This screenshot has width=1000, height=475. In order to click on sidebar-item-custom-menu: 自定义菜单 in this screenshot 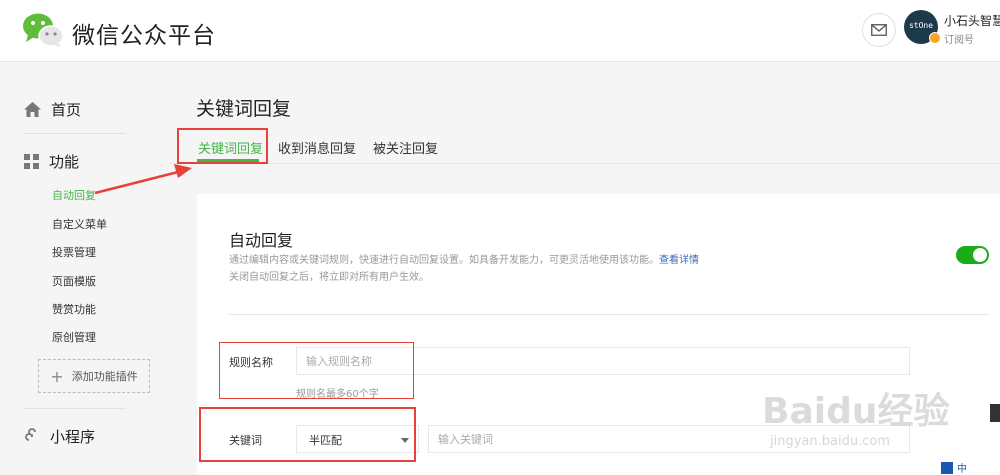, I will do `click(79, 224)`.